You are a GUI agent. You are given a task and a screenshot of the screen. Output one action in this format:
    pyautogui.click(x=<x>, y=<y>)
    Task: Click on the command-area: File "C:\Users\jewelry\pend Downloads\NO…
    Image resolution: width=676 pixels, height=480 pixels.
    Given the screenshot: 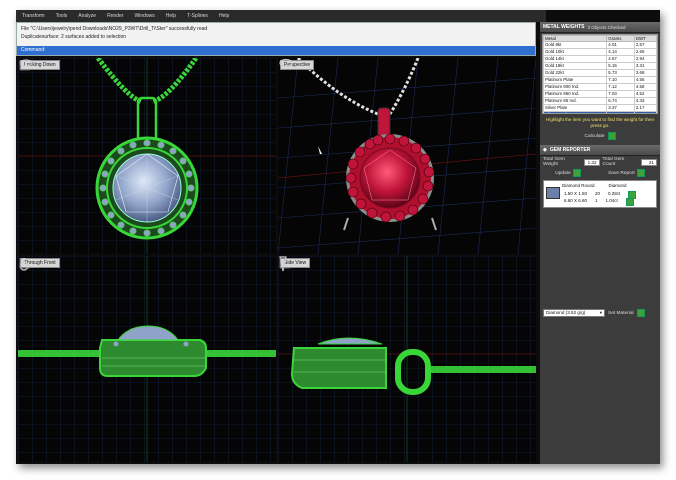 What is the action you would take?
    pyautogui.click(x=276, y=39)
    